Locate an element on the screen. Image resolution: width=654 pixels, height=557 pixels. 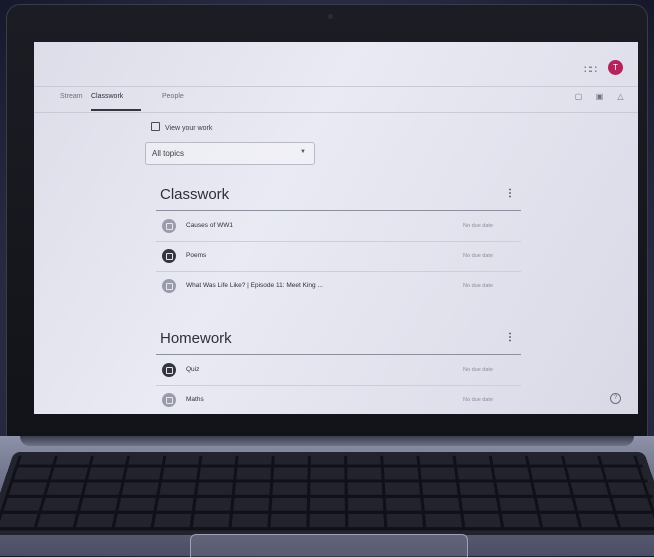
item-title: Poems is located at coordinates (196, 255).